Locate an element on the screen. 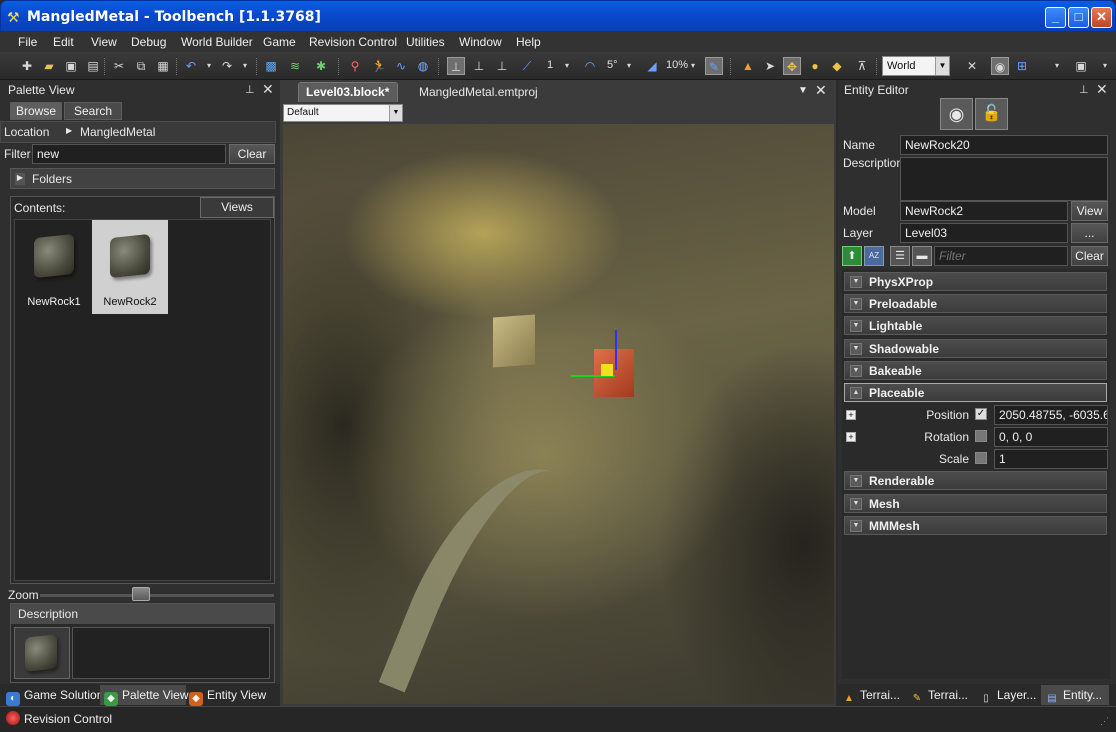  entity-name-input: NewRock20 is located at coordinates (1004, 145).